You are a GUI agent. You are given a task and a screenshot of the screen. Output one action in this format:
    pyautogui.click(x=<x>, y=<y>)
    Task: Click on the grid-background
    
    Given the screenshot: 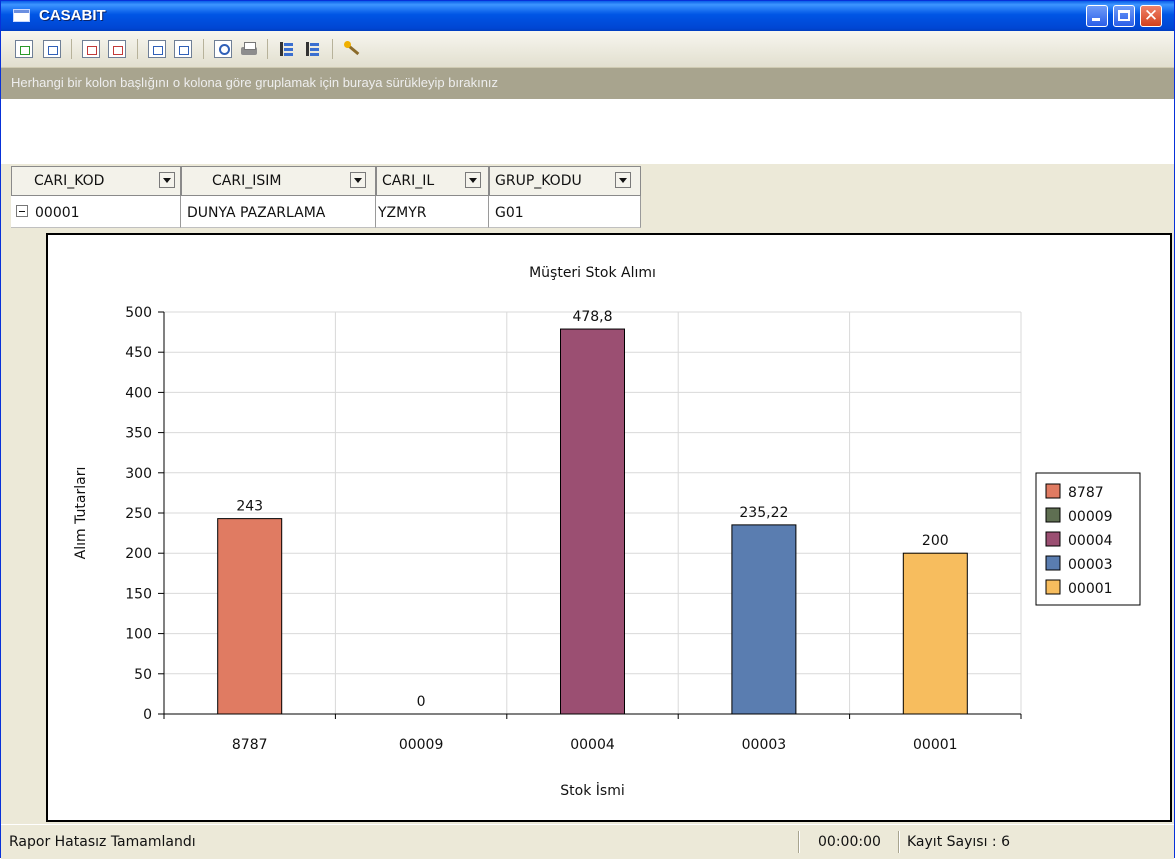 What is the action you would take?
    pyautogui.click(x=587, y=131)
    